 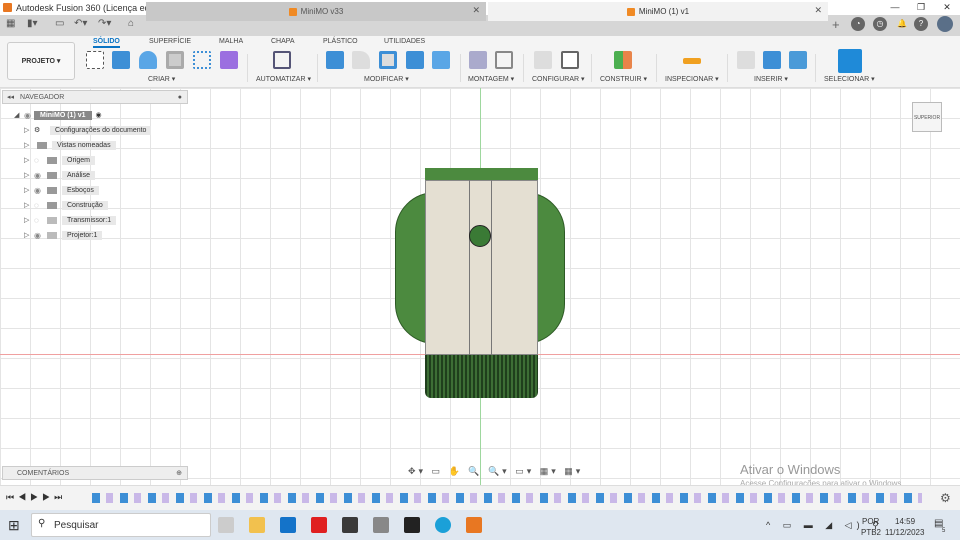 I want to click on save-icon: ▭, so click(x=59, y=23).